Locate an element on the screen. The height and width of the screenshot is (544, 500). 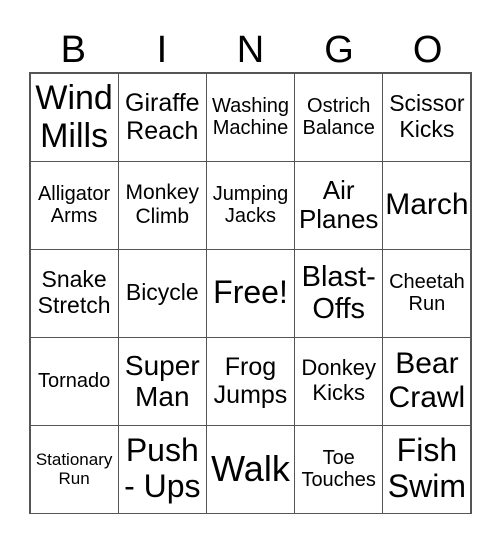
bingo-cell: Air Planes is located at coordinates (339, 205).